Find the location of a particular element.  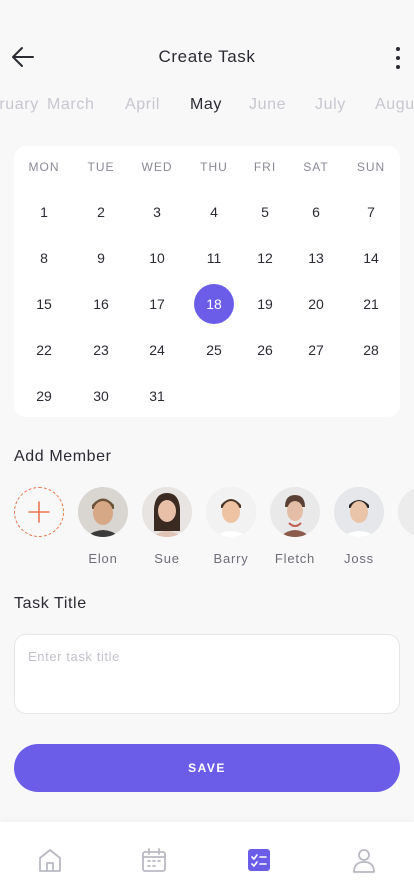

calendar-day: 9 is located at coordinates (101, 258).